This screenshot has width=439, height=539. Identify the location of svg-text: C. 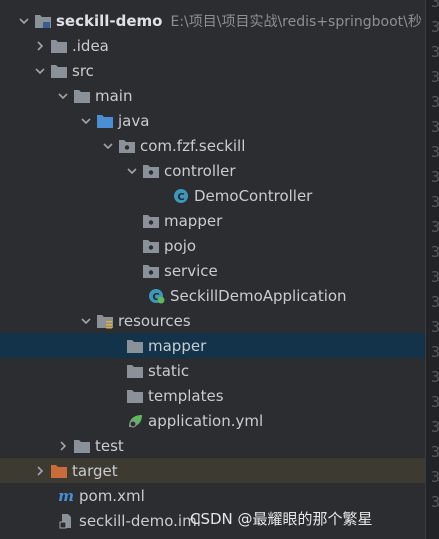
(180, 197).